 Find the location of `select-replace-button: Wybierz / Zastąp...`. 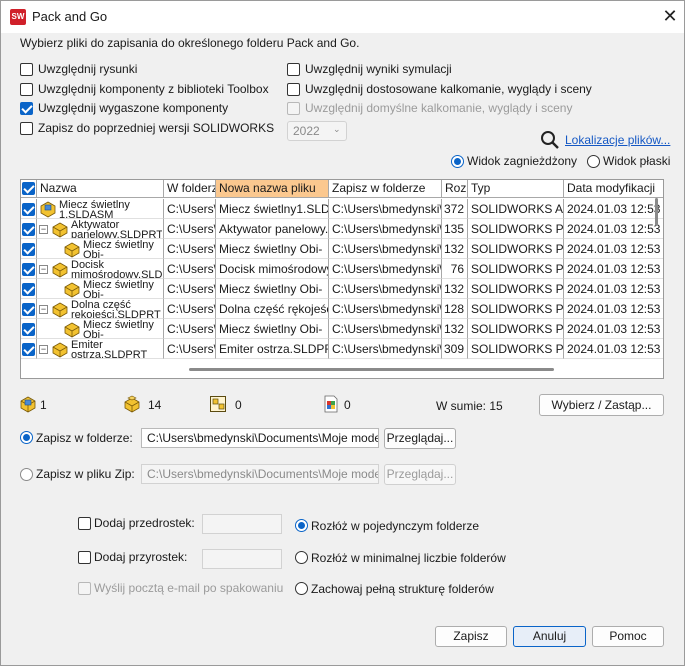

select-replace-button: Wybierz / Zastąp... is located at coordinates (601, 405).